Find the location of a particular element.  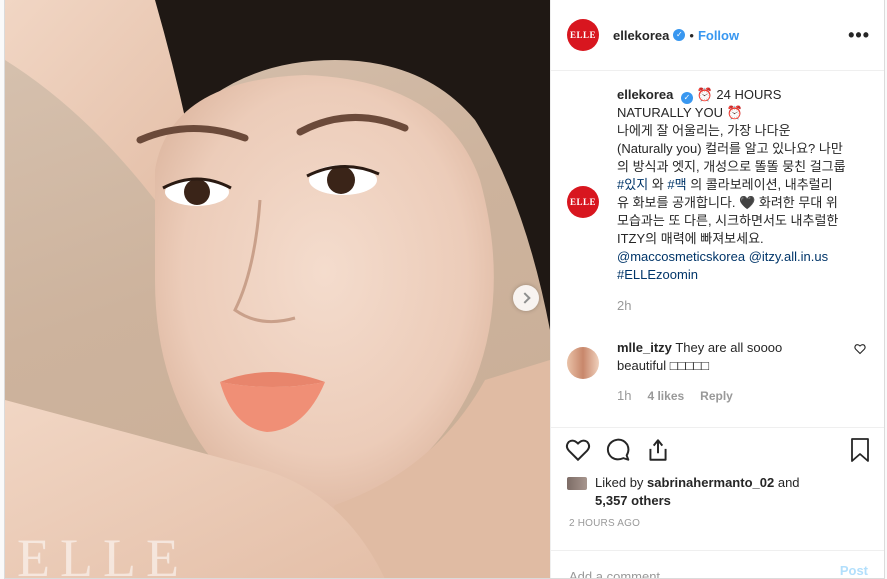

comment-meta: 1h 4 likes Reply is located at coordinates (717, 396).